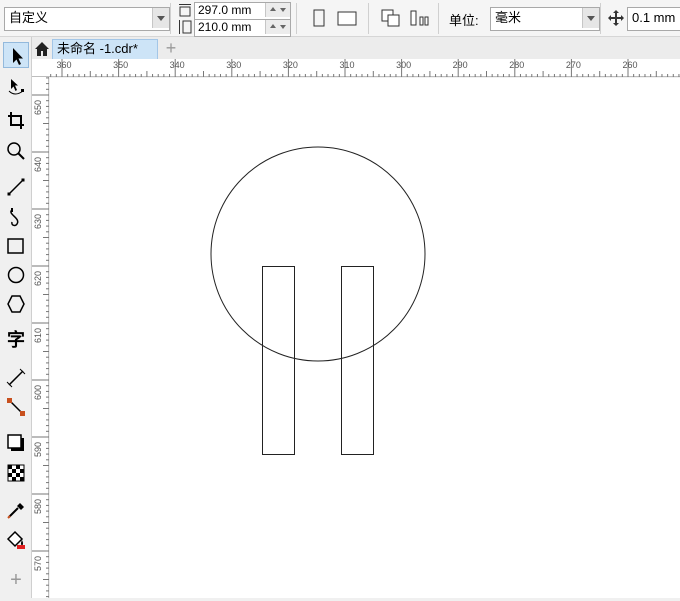 This screenshot has height=601, width=680. I want to click on all-pages-icon, so click(391, 18).